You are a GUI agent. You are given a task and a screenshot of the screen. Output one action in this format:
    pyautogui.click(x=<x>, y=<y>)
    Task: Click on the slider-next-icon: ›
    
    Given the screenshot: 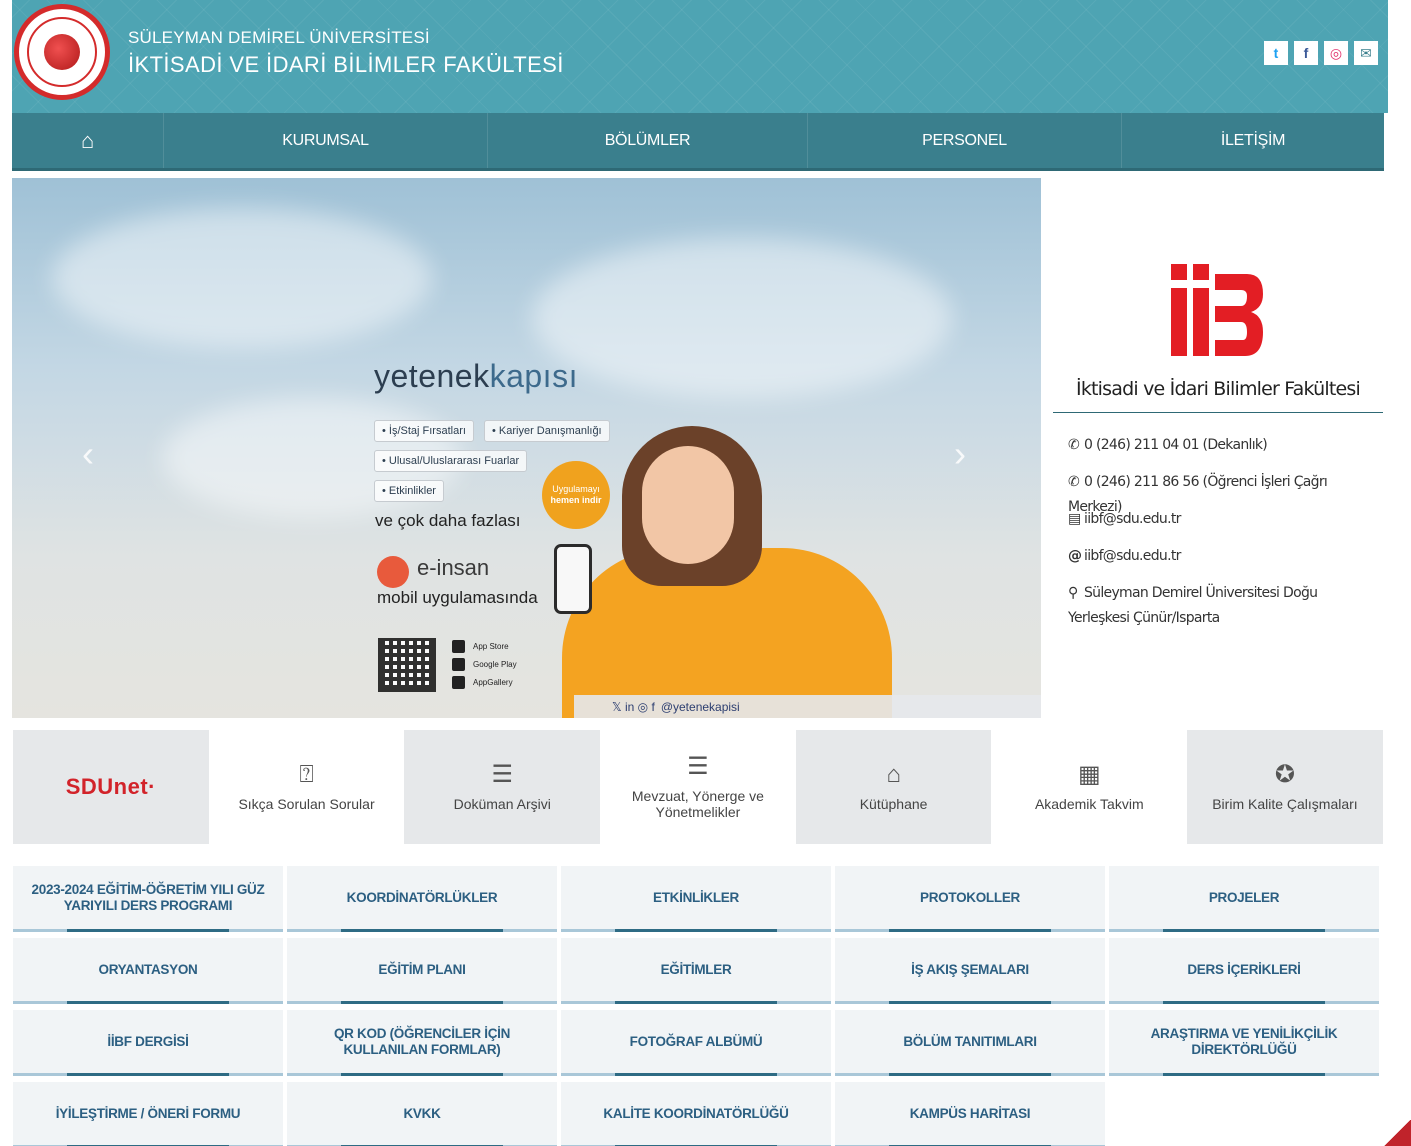 What is the action you would take?
    pyautogui.click(x=960, y=454)
    